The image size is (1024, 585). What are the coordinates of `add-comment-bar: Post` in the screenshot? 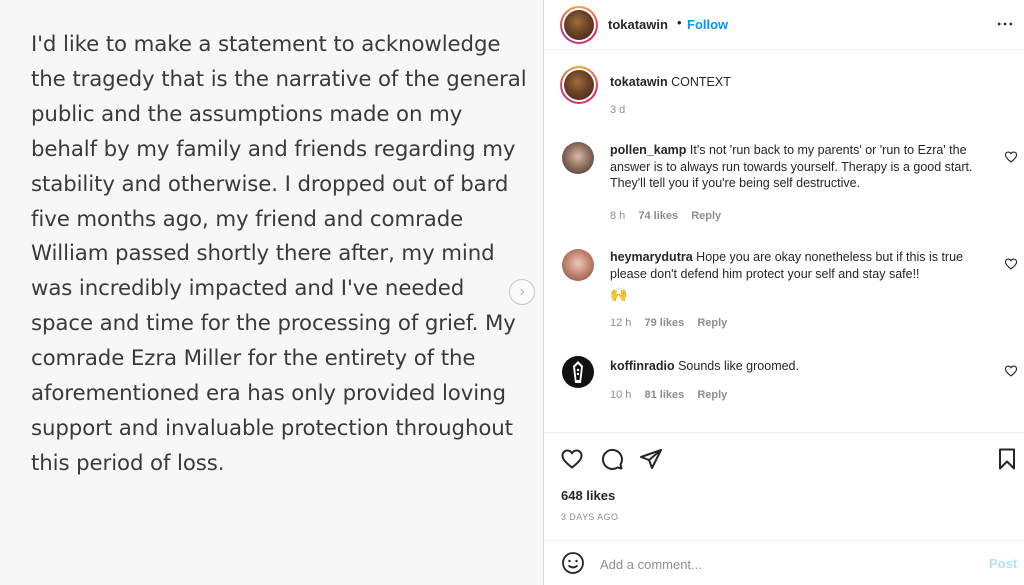 It's located at (784, 562).